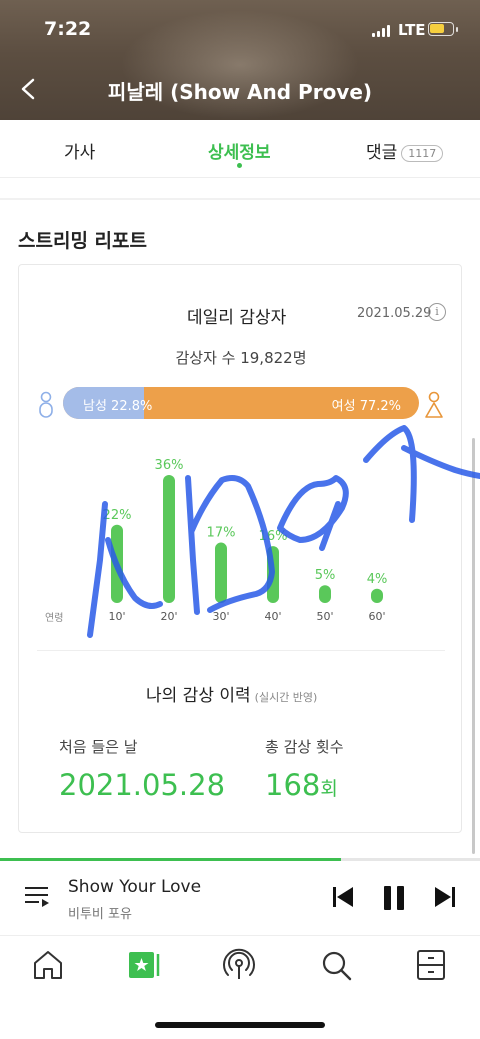 This screenshot has width=480, height=1039. Describe the element at coordinates (377, 579) in the screenshot. I see `age-value-label-5: 4%` at that location.